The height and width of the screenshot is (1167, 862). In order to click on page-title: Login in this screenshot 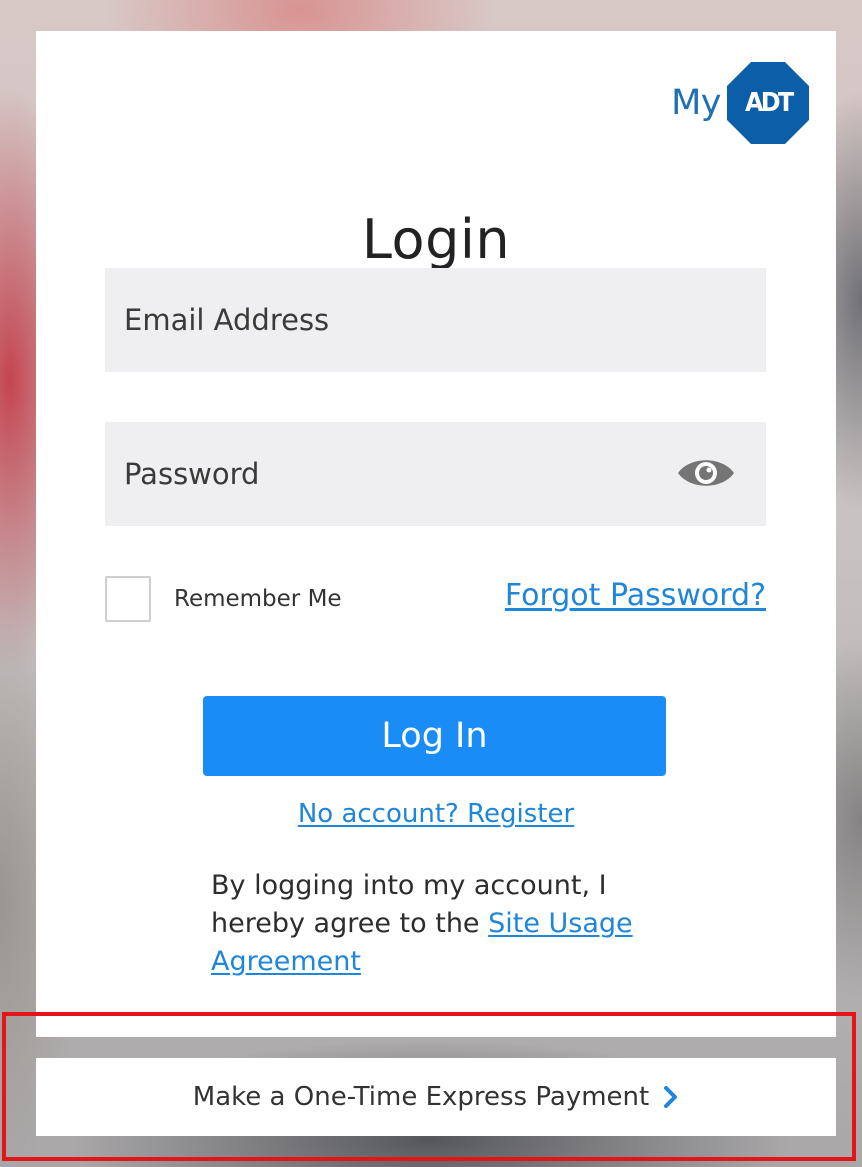, I will do `click(436, 239)`.